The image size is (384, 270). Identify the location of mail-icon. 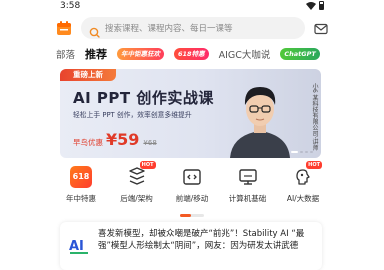
(321, 28).